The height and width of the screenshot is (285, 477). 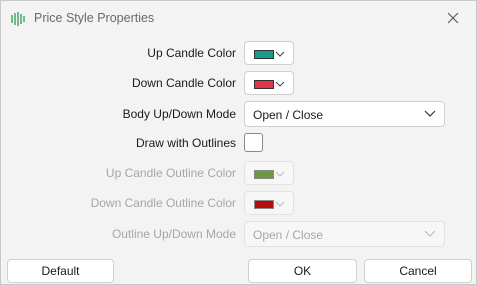 I want to click on down-outline-color-swatch, so click(x=264, y=204).